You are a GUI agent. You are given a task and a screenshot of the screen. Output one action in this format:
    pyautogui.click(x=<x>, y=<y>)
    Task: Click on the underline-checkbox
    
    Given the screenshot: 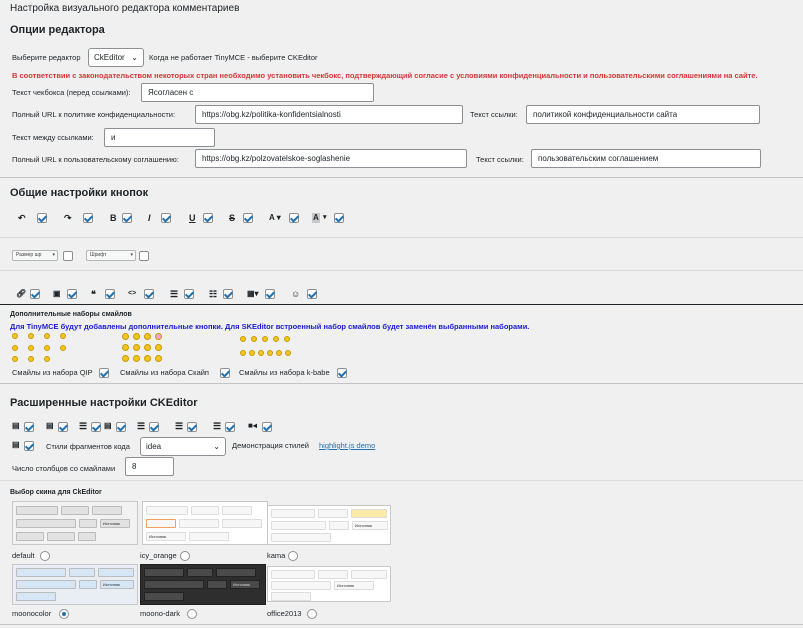 What is the action you would take?
    pyautogui.click(x=208, y=218)
    